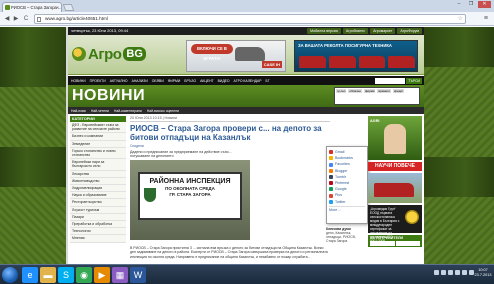 Image resolution: width=494 pixels, height=284 pixels. I want to click on internet-explorer-icon: e, so click(30, 275).